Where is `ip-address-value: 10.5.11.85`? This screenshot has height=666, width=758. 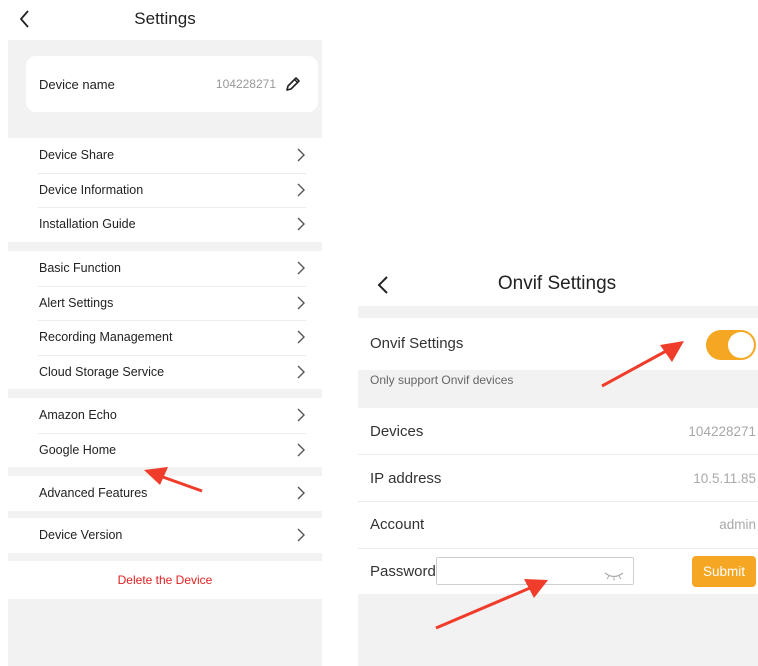 ip-address-value: 10.5.11.85 is located at coordinates (724, 478).